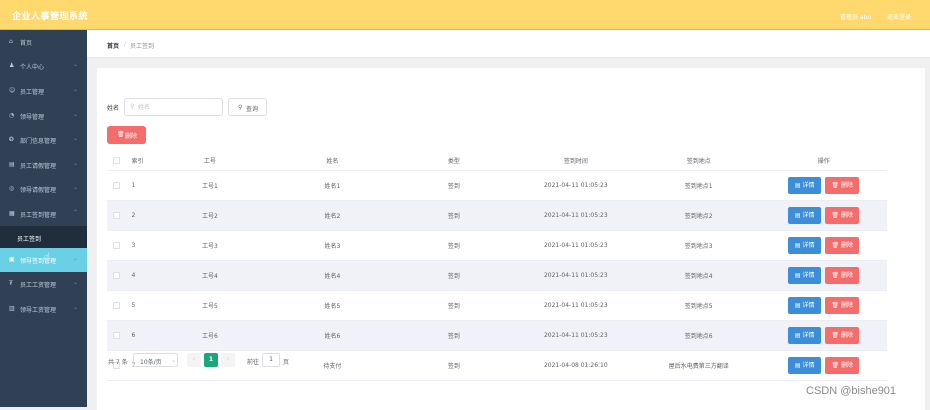 Image resolution: width=930 pixels, height=410 pixels. What do you see at coordinates (856, 17) in the screenshot?
I see `current-user: 管理员 abo` at bounding box center [856, 17].